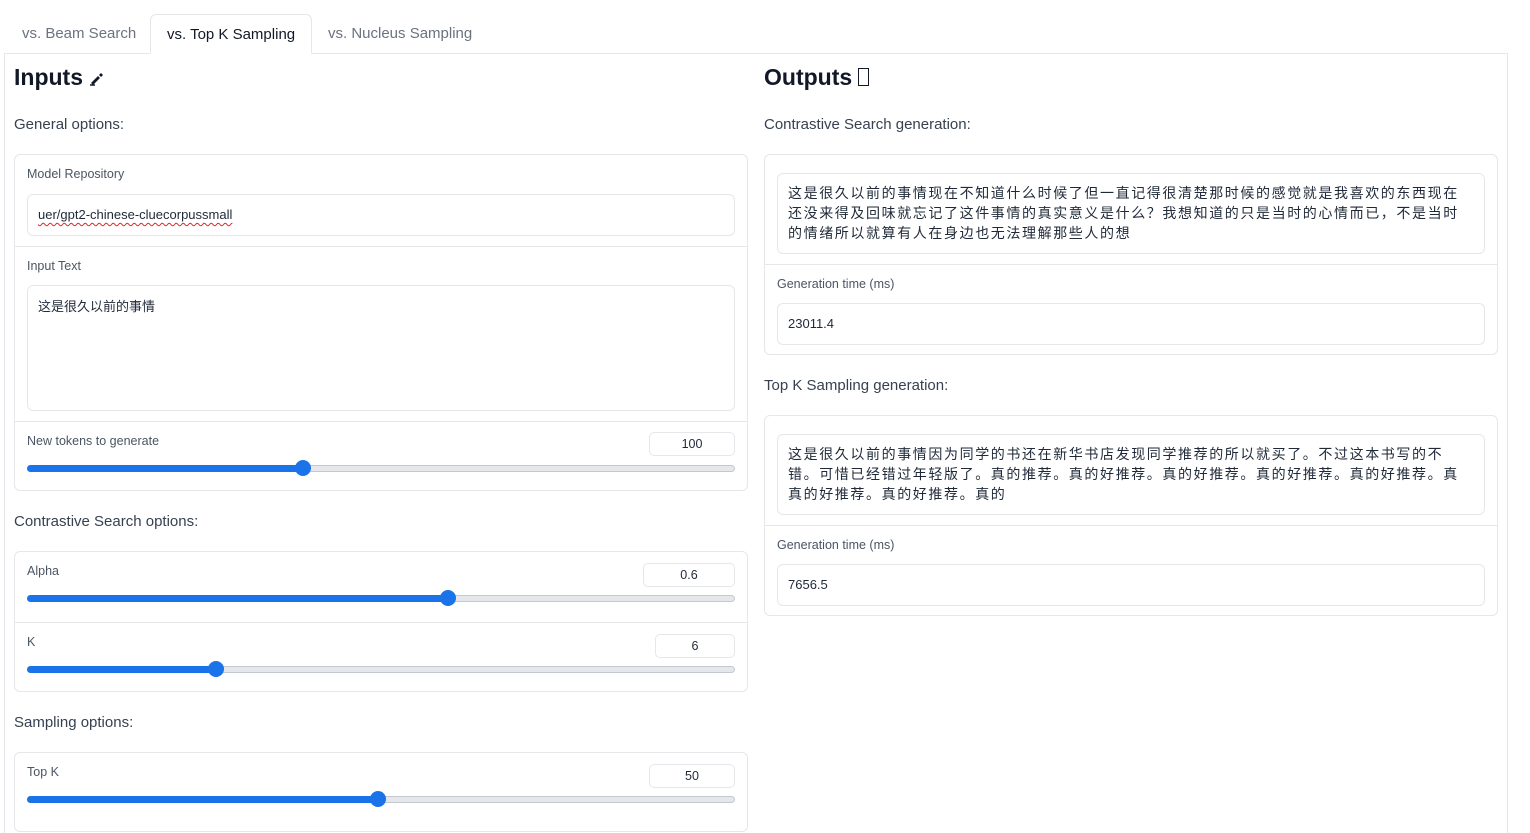 The height and width of the screenshot is (833, 1530). Describe the element at coordinates (867, 124) in the screenshot. I see `contrastive-generation-label: Contrastive Search generation:` at that location.